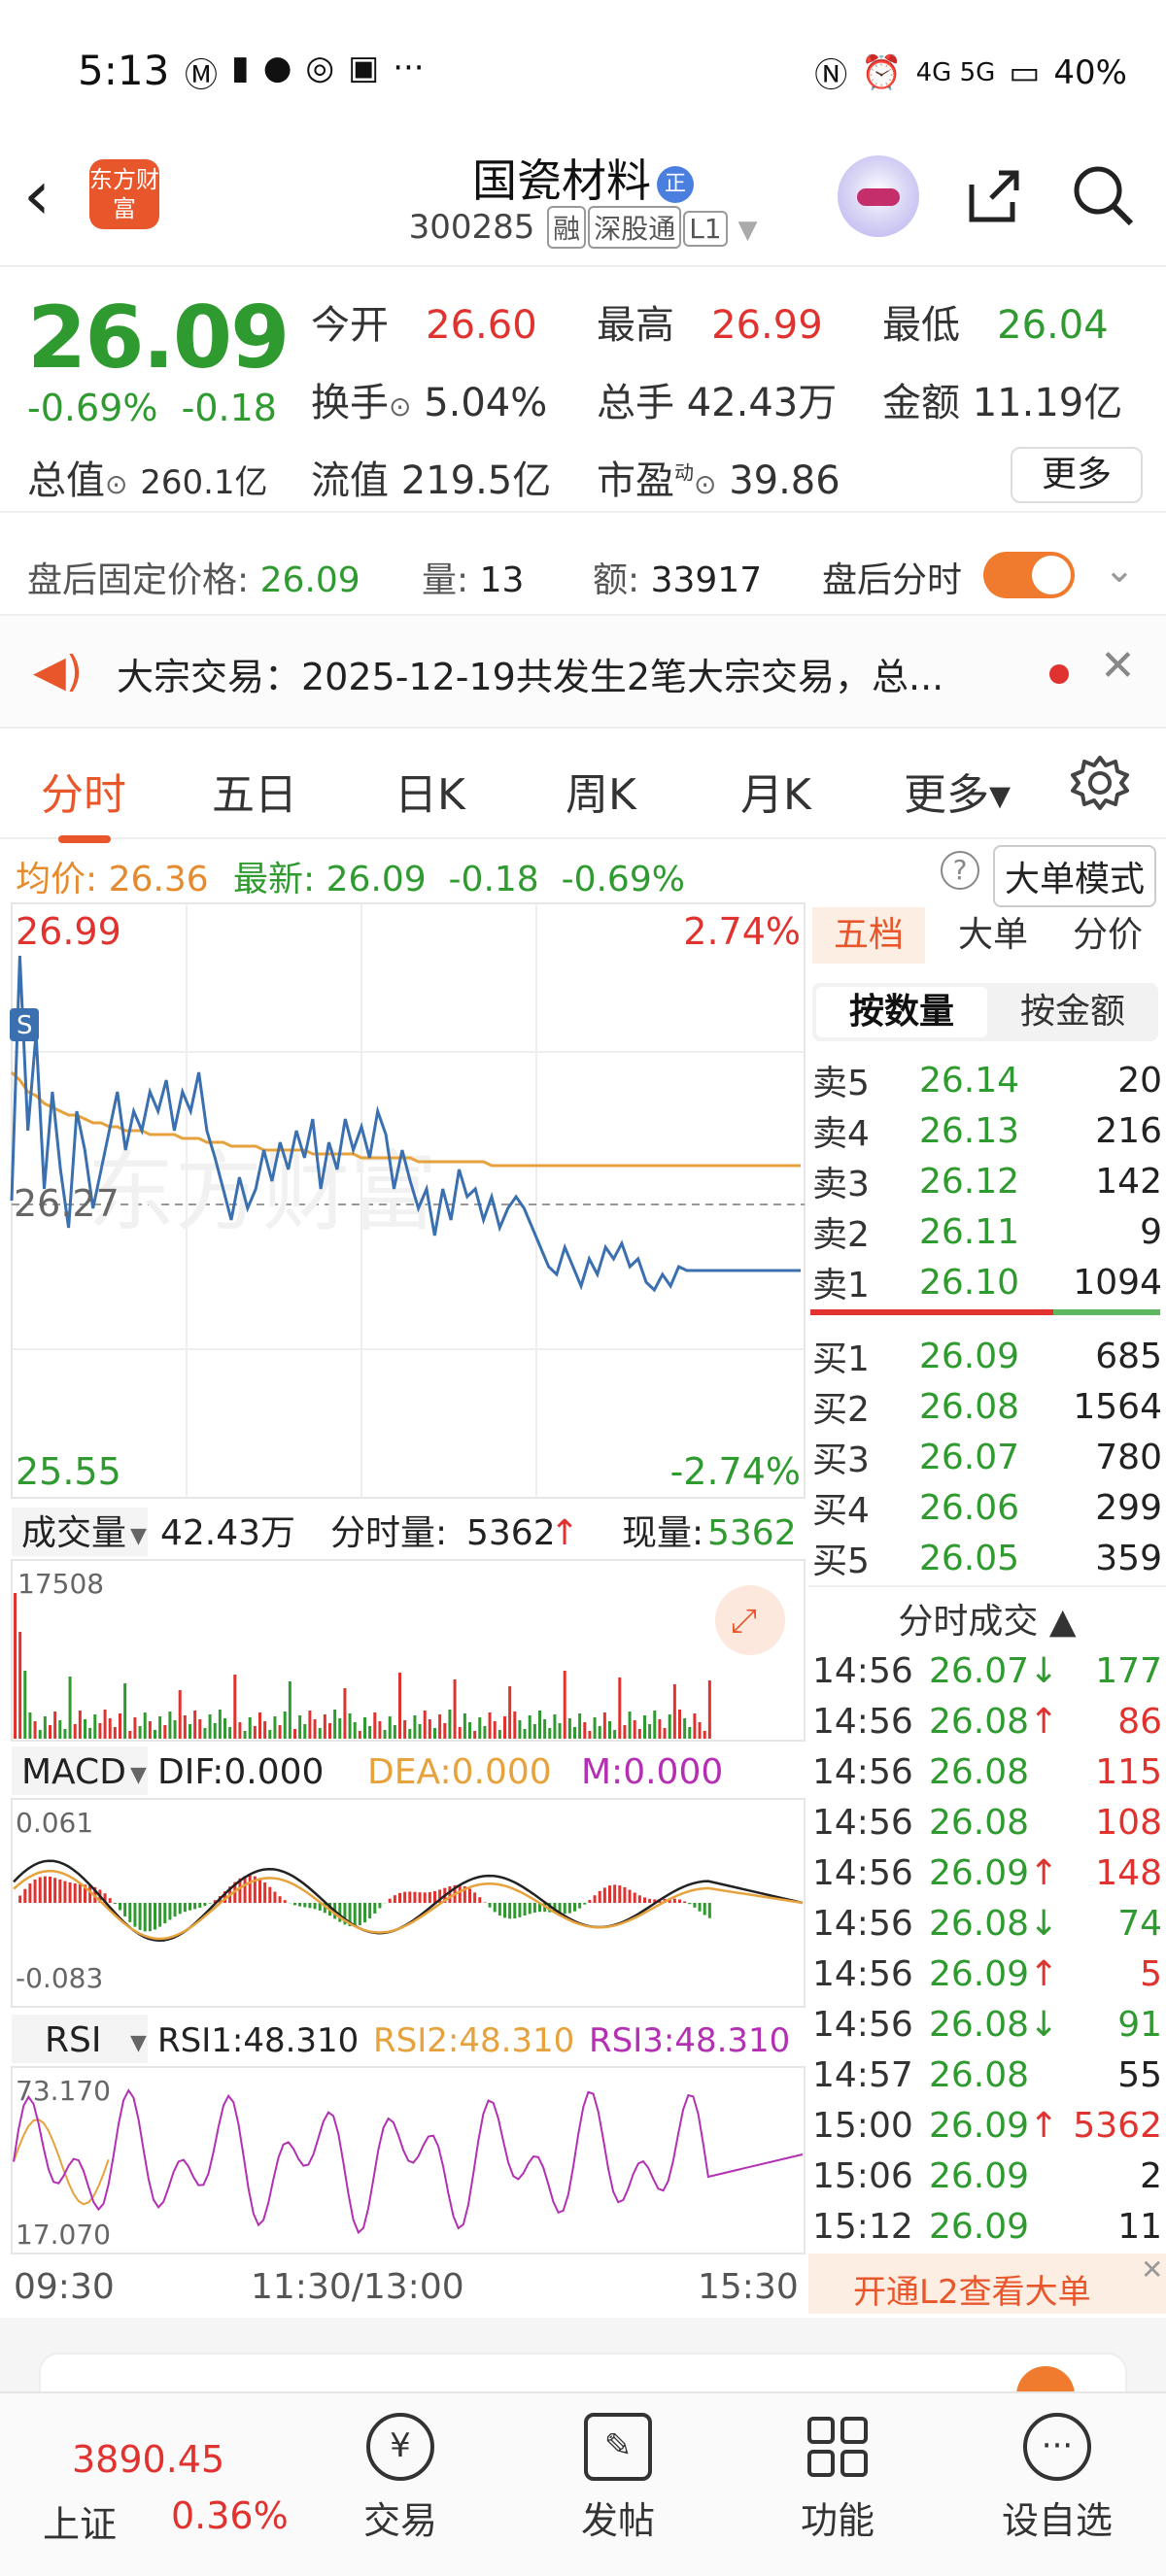 The height and width of the screenshot is (2576, 1166). What do you see at coordinates (868, 935) in the screenshot?
I see `tab-five-level: 五档` at bounding box center [868, 935].